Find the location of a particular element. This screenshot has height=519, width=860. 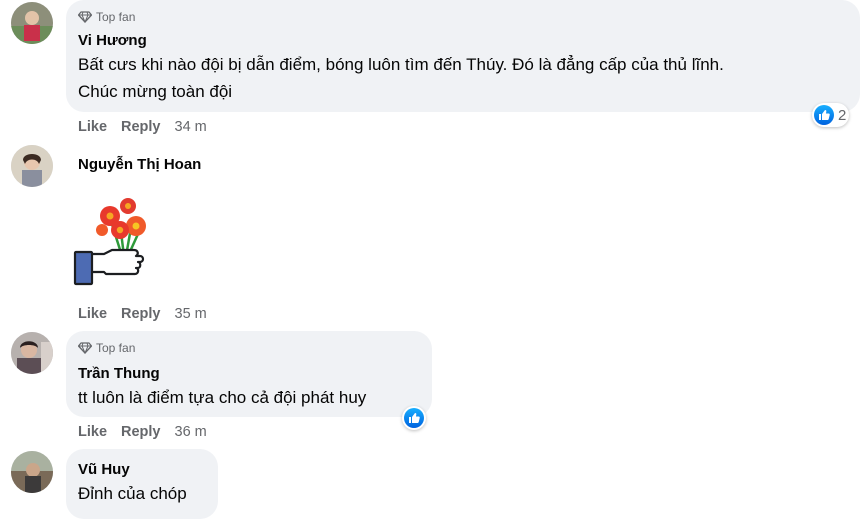

reaction-count-number: 2 is located at coordinates (842, 115).